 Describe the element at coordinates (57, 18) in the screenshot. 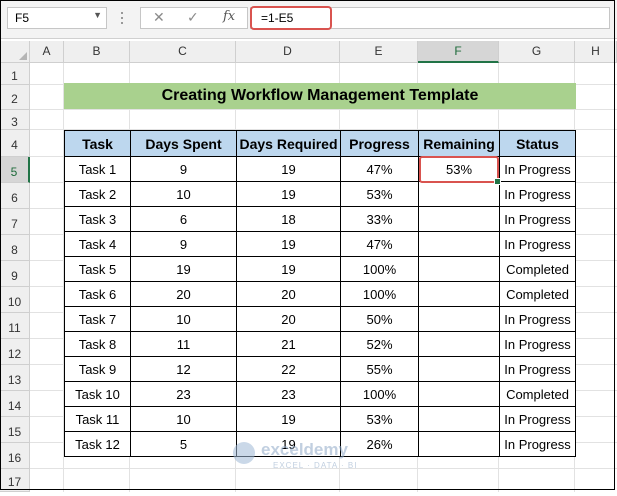

I see `name-box: F5 ▼` at that location.